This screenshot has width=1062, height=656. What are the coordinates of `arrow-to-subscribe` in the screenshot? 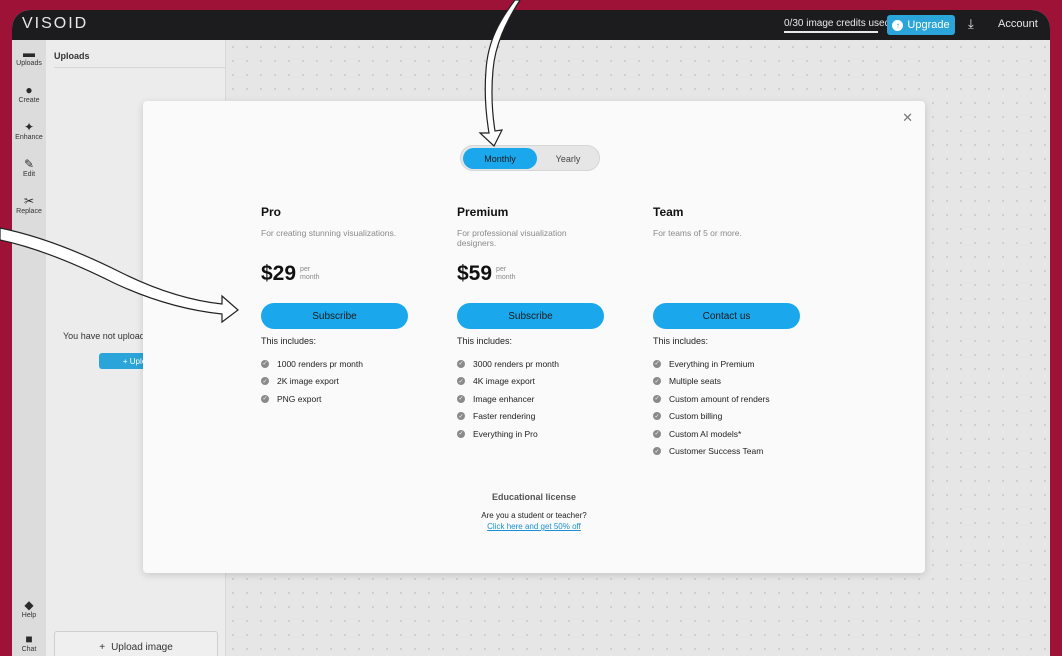 It's located at (119, 275).